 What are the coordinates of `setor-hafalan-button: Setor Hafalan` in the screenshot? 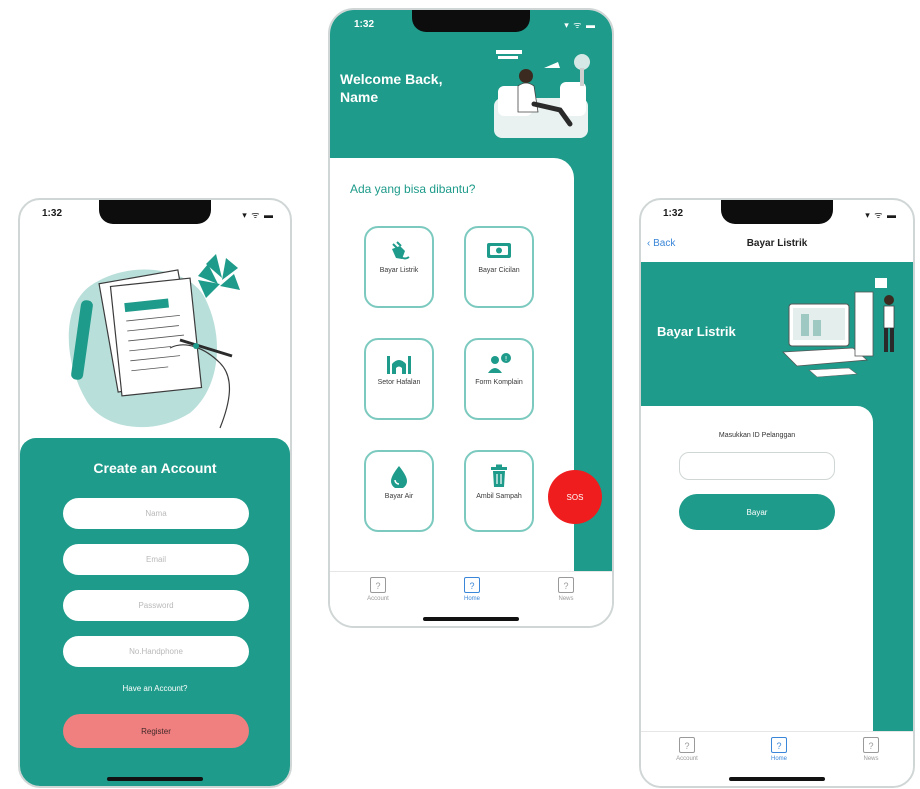 It's located at (399, 379).